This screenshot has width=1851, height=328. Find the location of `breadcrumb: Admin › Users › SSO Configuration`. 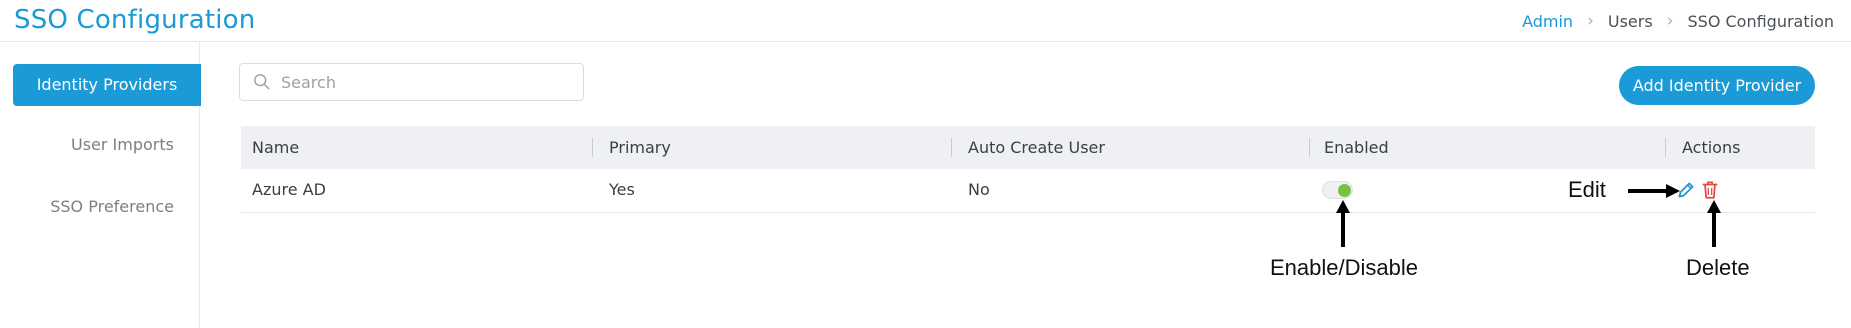

breadcrumb: Admin › Users › SSO Configuration is located at coordinates (1678, 21).